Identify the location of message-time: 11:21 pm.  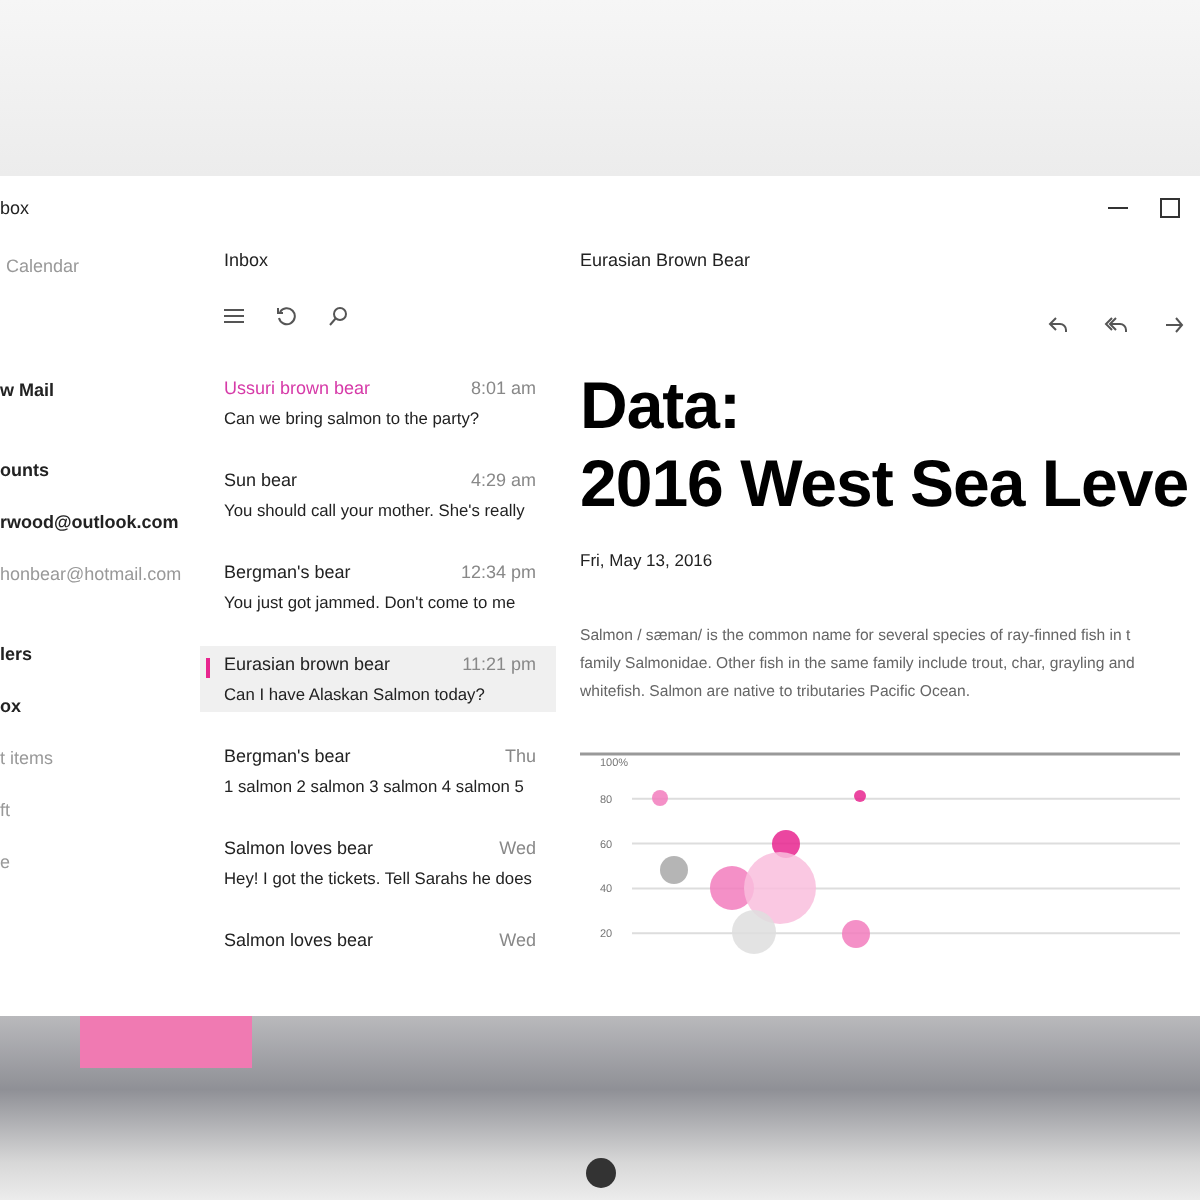
(499, 664).